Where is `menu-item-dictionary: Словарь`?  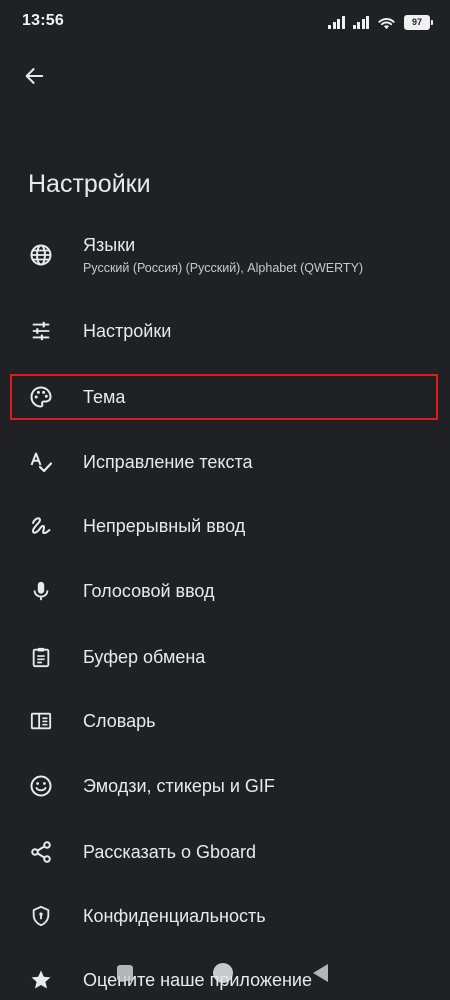
menu-item-dictionary: Словарь is located at coordinates (225, 721).